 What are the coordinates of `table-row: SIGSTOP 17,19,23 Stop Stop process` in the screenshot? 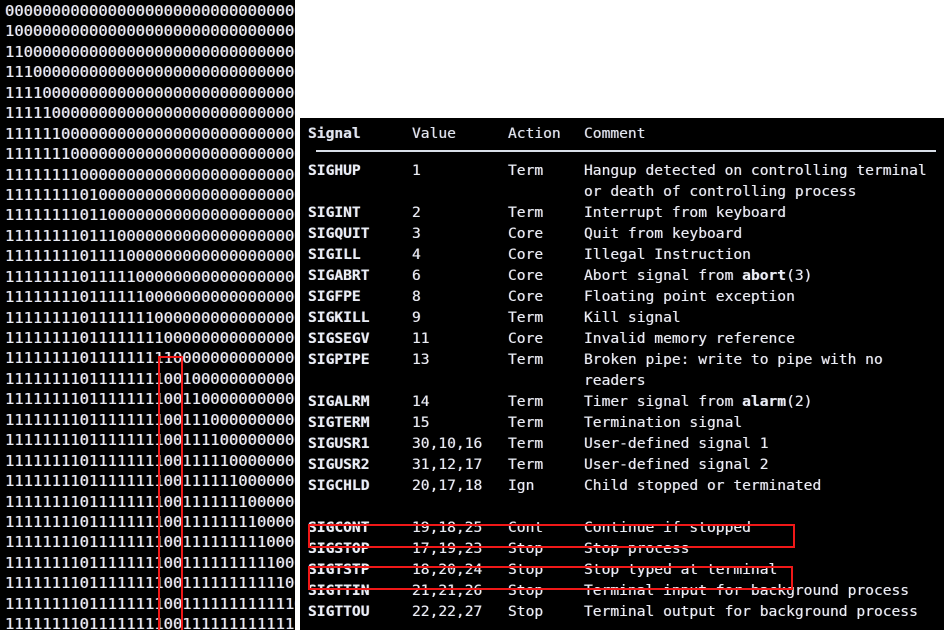 It's located at (626, 548).